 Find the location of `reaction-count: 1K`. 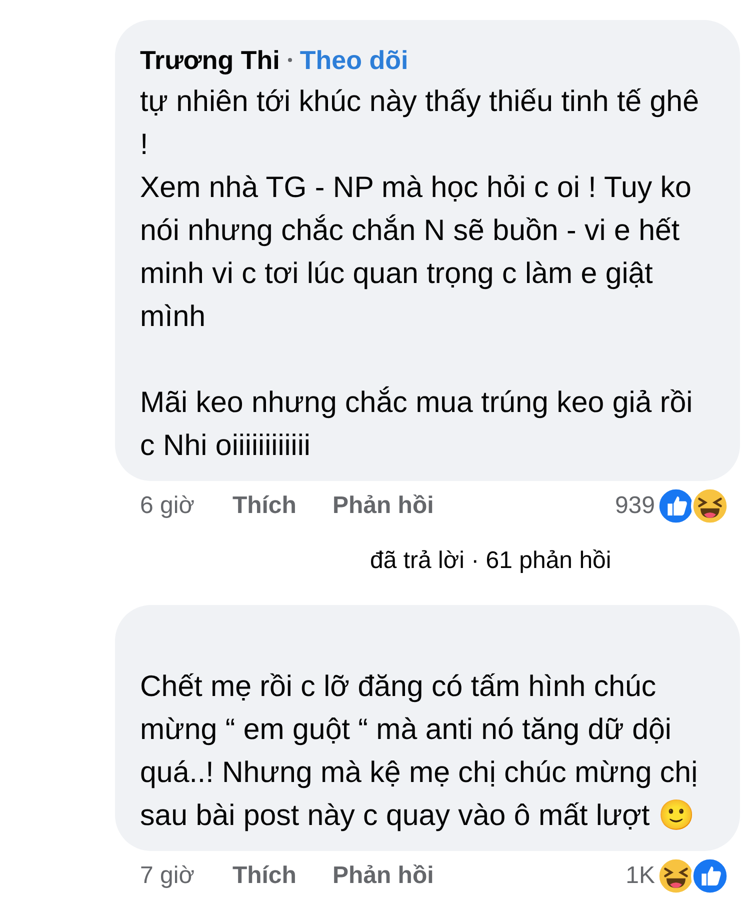

reaction-count: 1K is located at coordinates (640, 876).